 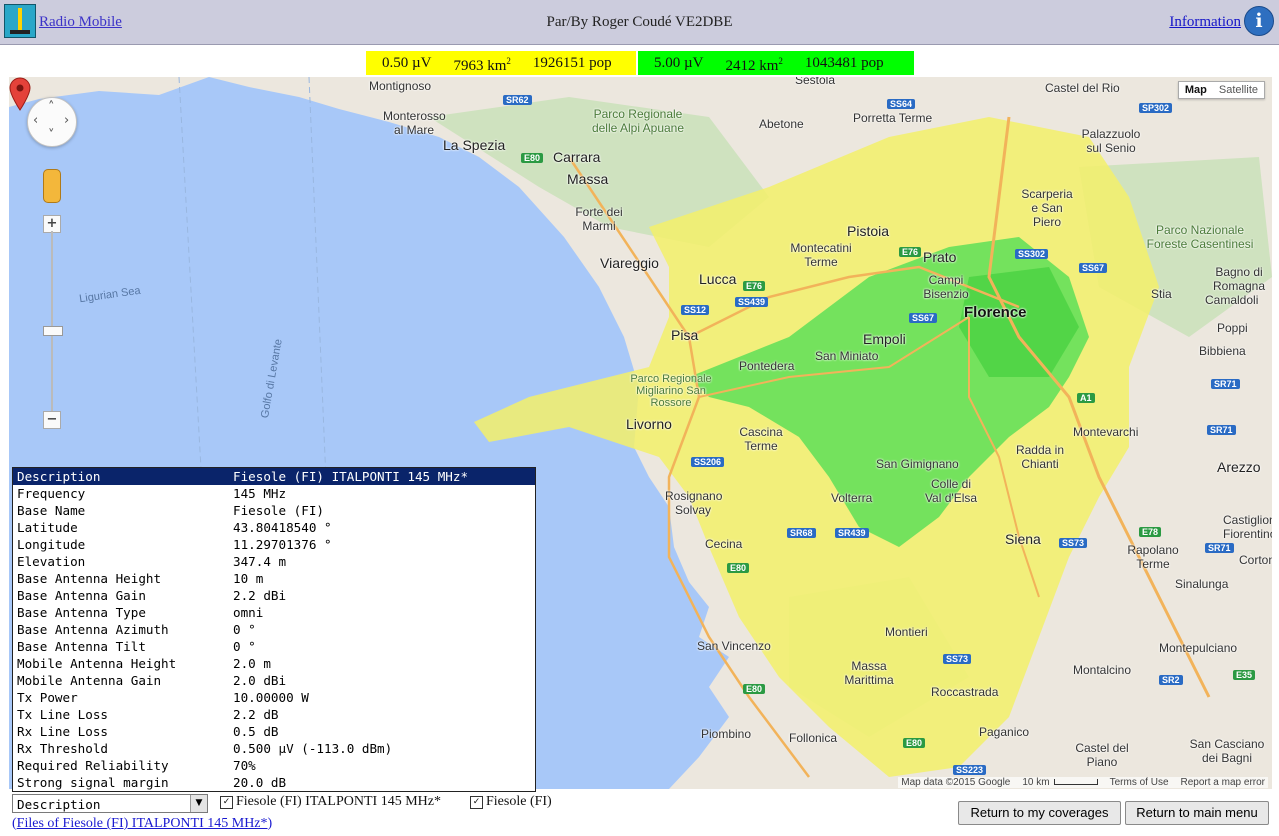 What do you see at coordinates (52, 322) in the screenshot?
I see `zoom-slider-track` at bounding box center [52, 322].